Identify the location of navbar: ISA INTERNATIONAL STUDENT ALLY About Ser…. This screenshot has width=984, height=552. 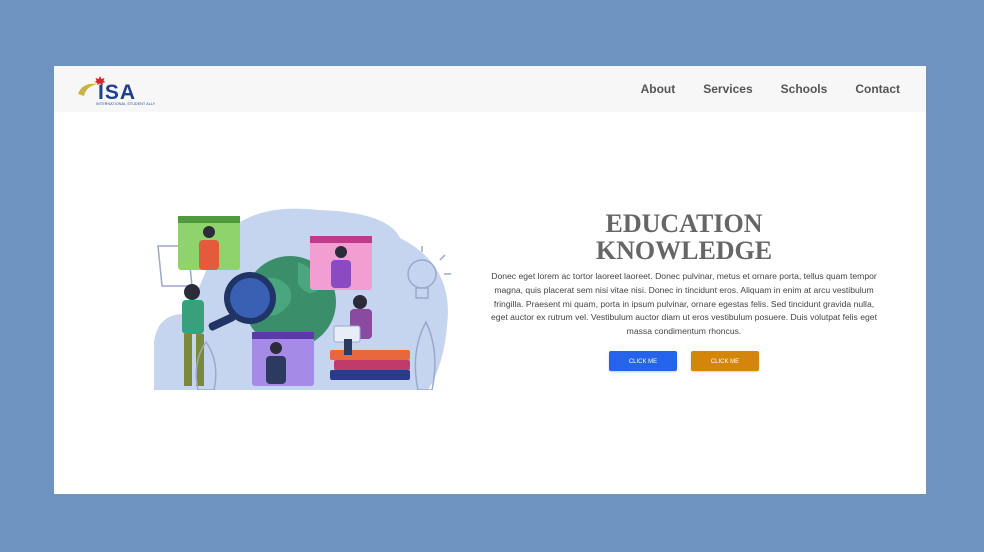
(490, 89).